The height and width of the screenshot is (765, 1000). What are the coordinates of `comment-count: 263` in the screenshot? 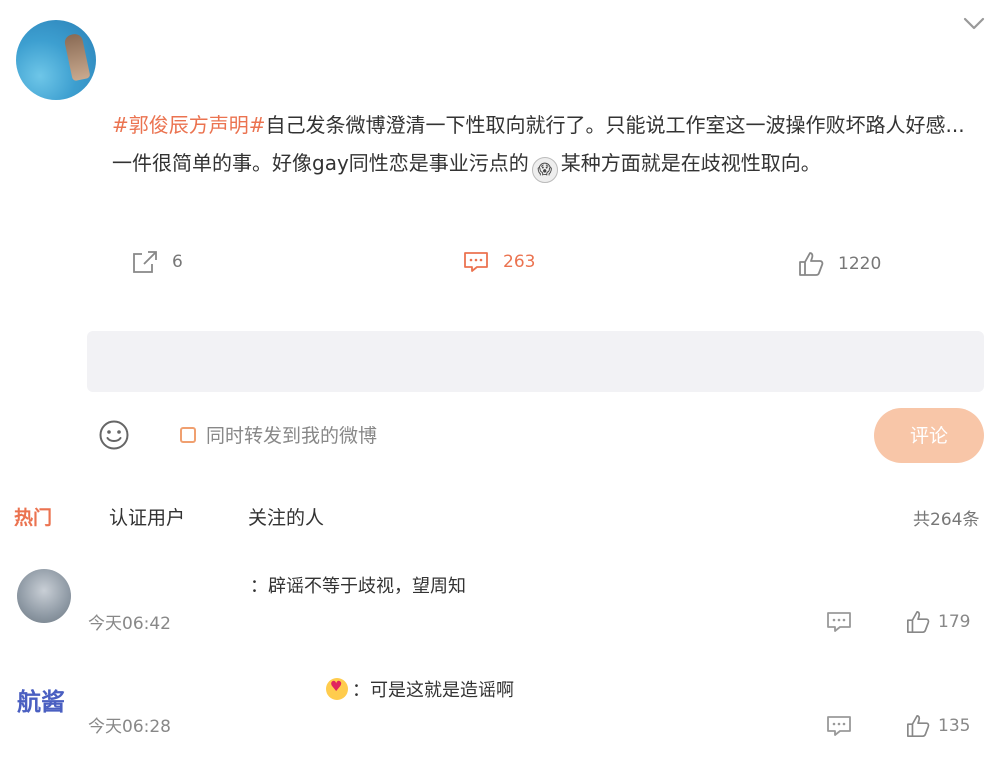 It's located at (519, 262).